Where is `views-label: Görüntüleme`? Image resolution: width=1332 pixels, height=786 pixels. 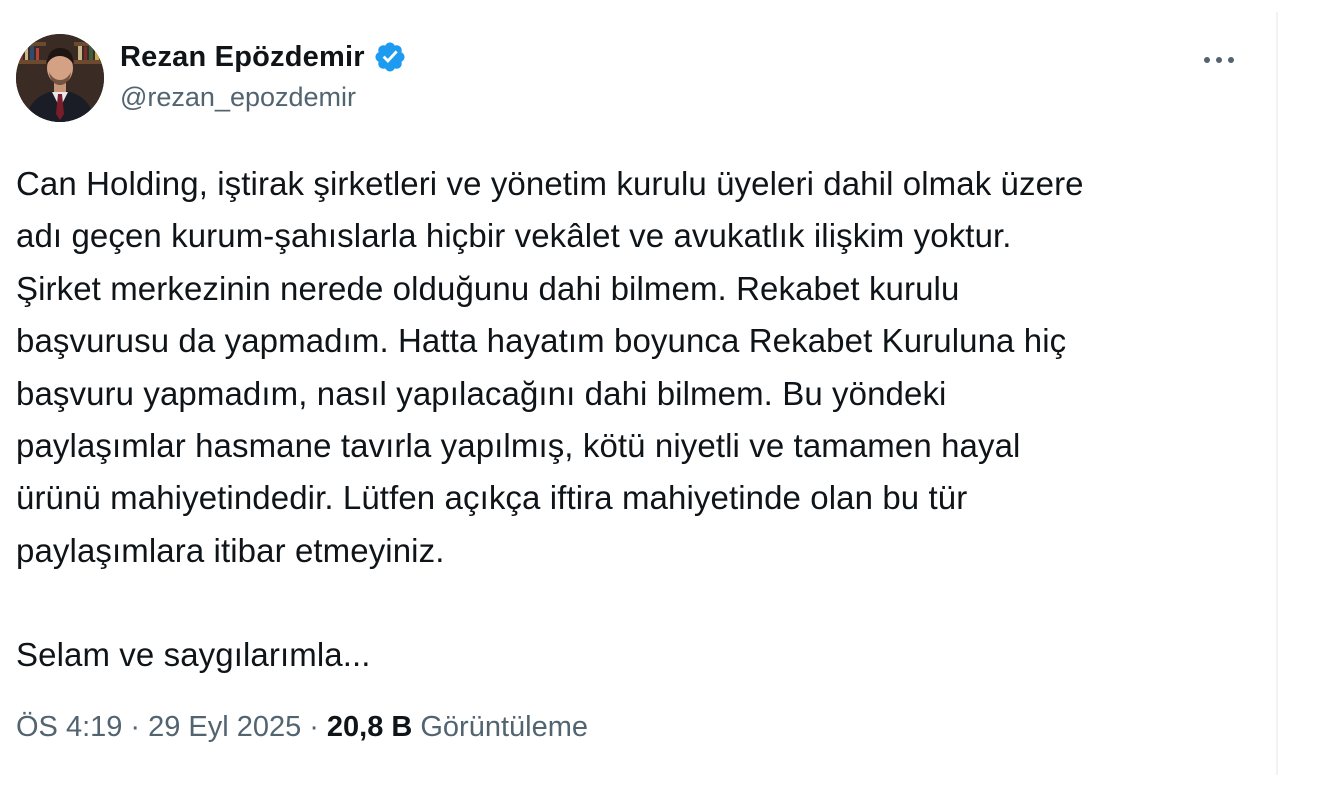 views-label: Görüntüleme is located at coordinates (504, 726).